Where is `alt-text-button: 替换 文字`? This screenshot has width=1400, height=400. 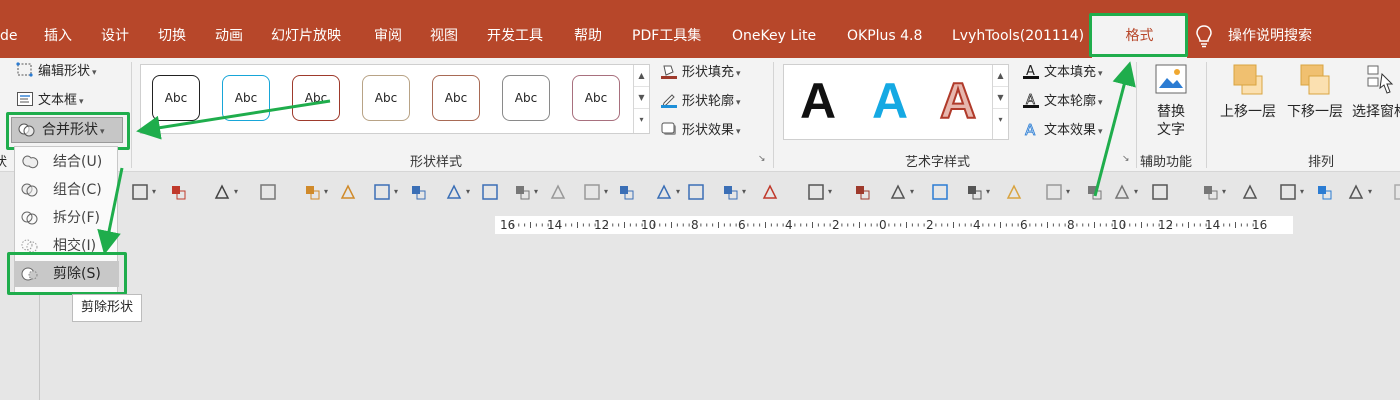 alt-text-button: 替换 文字 is located at coordinates (1171, 100).